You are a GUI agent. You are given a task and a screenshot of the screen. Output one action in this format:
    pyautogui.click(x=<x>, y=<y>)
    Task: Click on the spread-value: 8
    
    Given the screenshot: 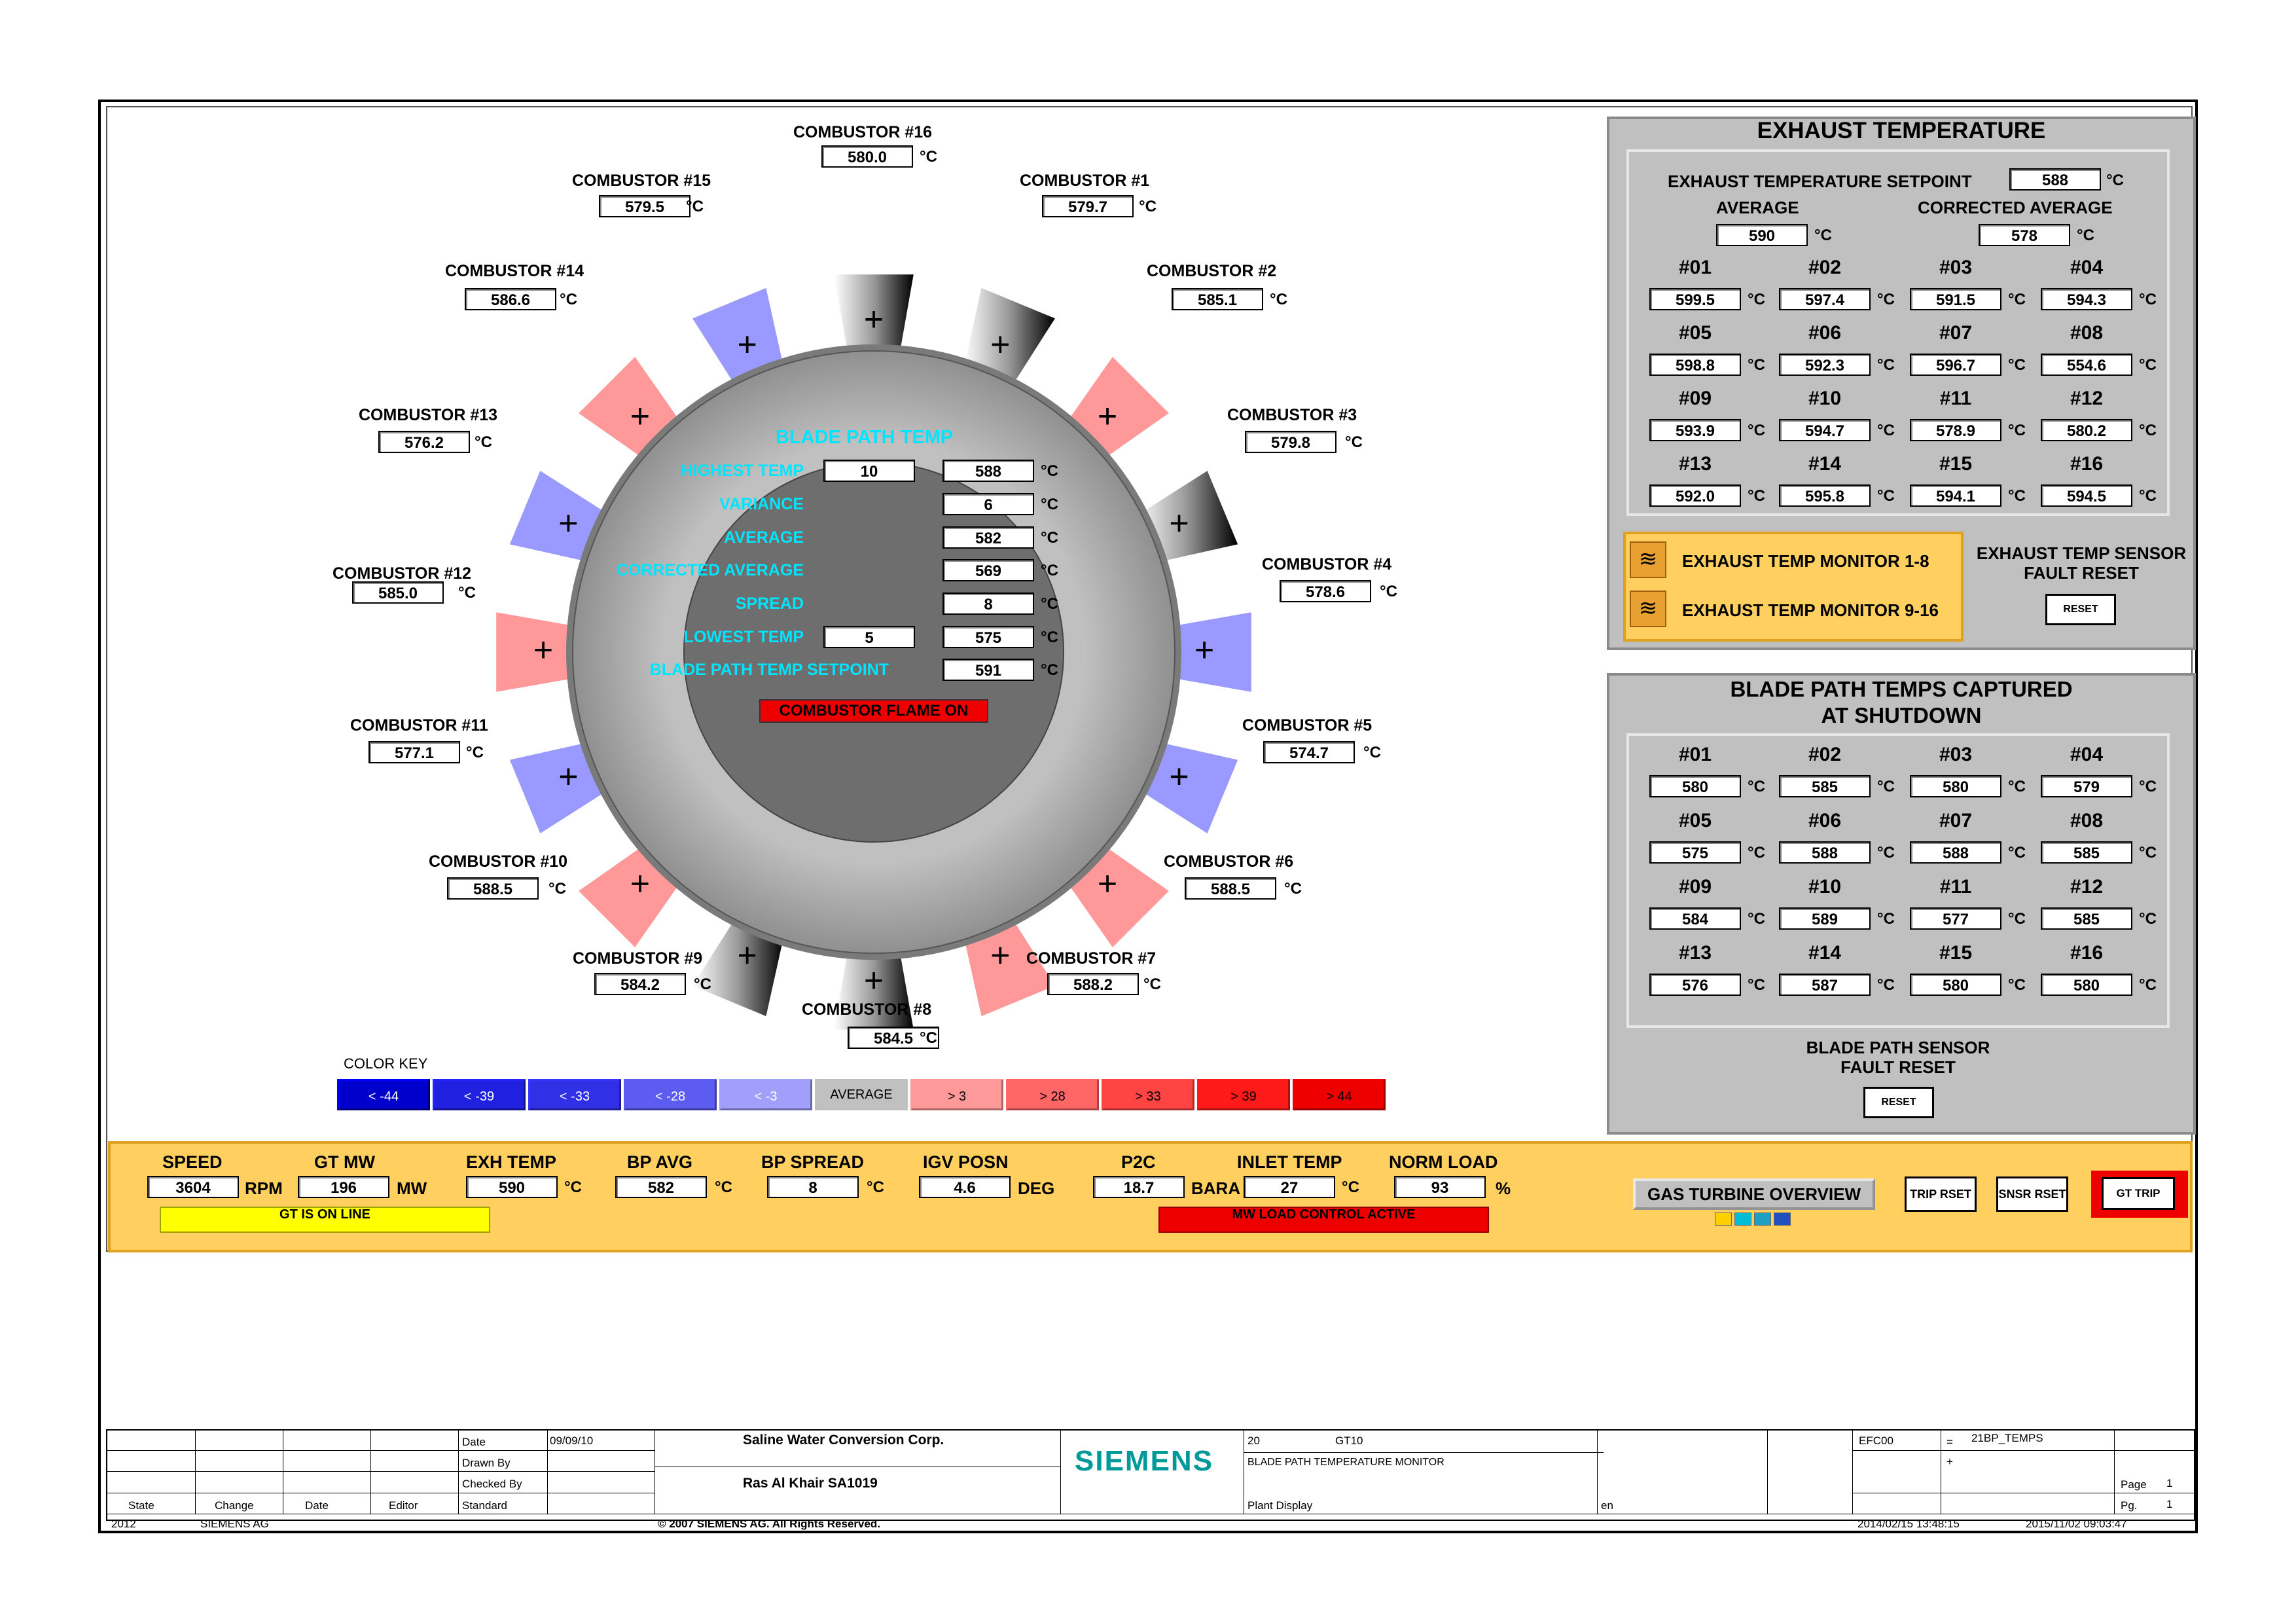 What is the action you would take?
    pyautogui.click(x=988, y=604)
    